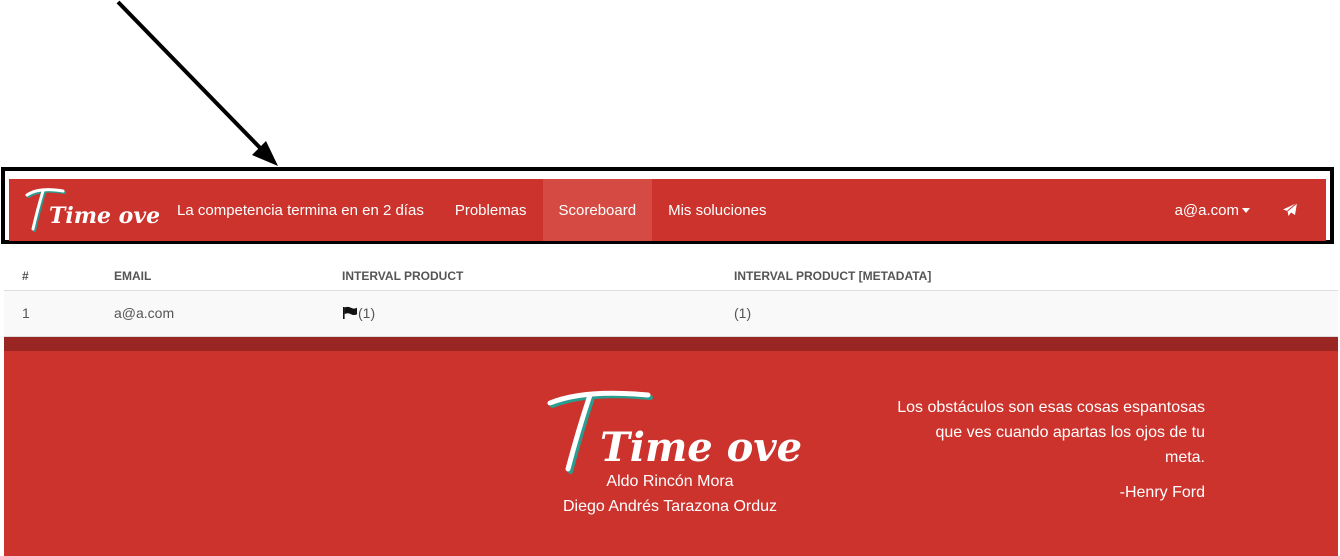  Describe the element at coordinates (228, 313) in the screenshot. I see `row-email: a@a.com` at that location.